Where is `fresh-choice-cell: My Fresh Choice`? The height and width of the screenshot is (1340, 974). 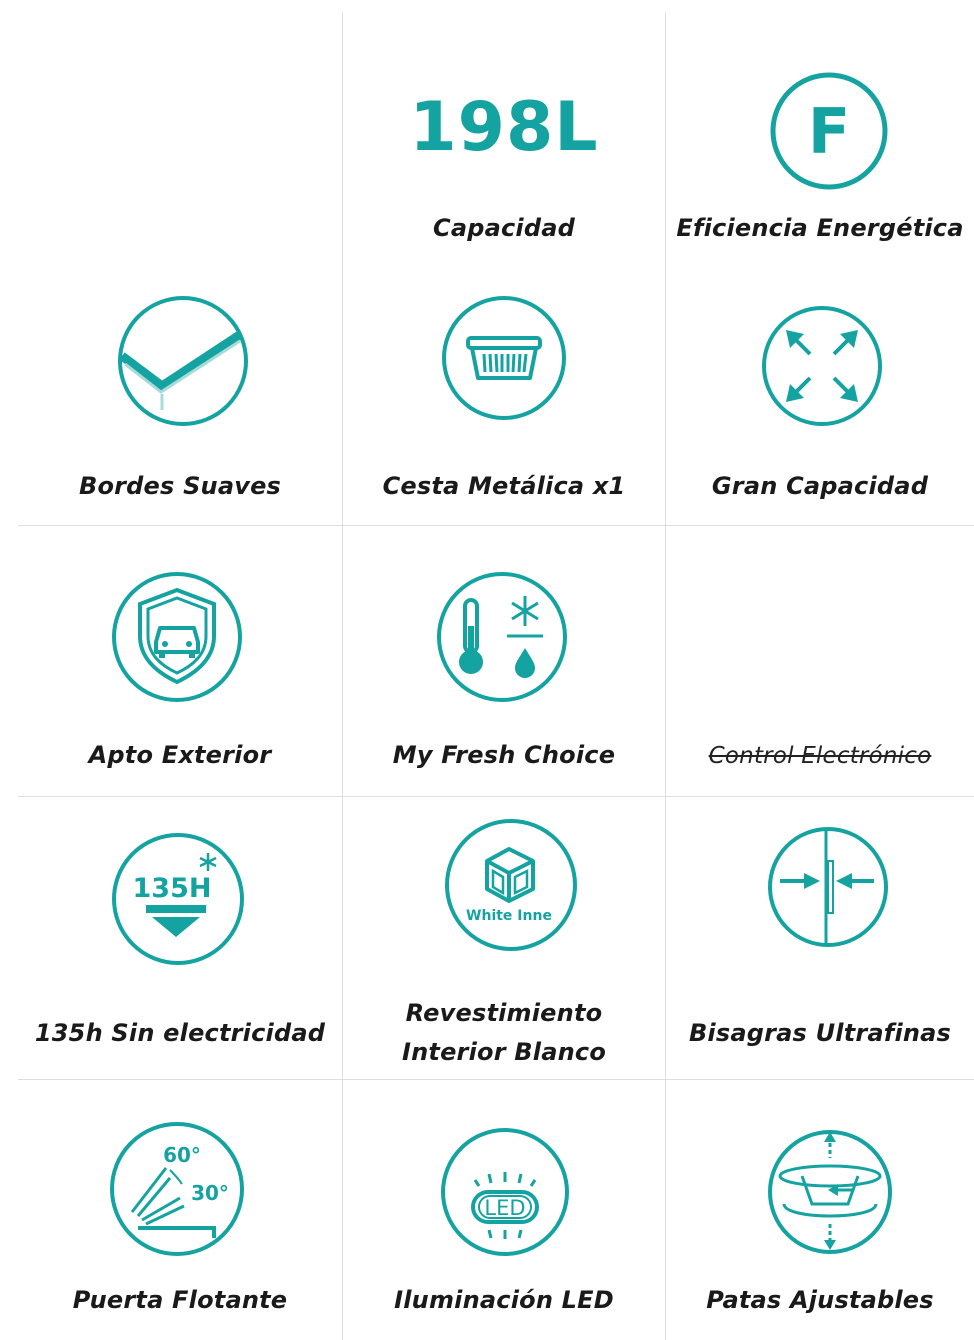 fresh-choice-cell: My Fresh Choice is located at coordinates (504, 661).